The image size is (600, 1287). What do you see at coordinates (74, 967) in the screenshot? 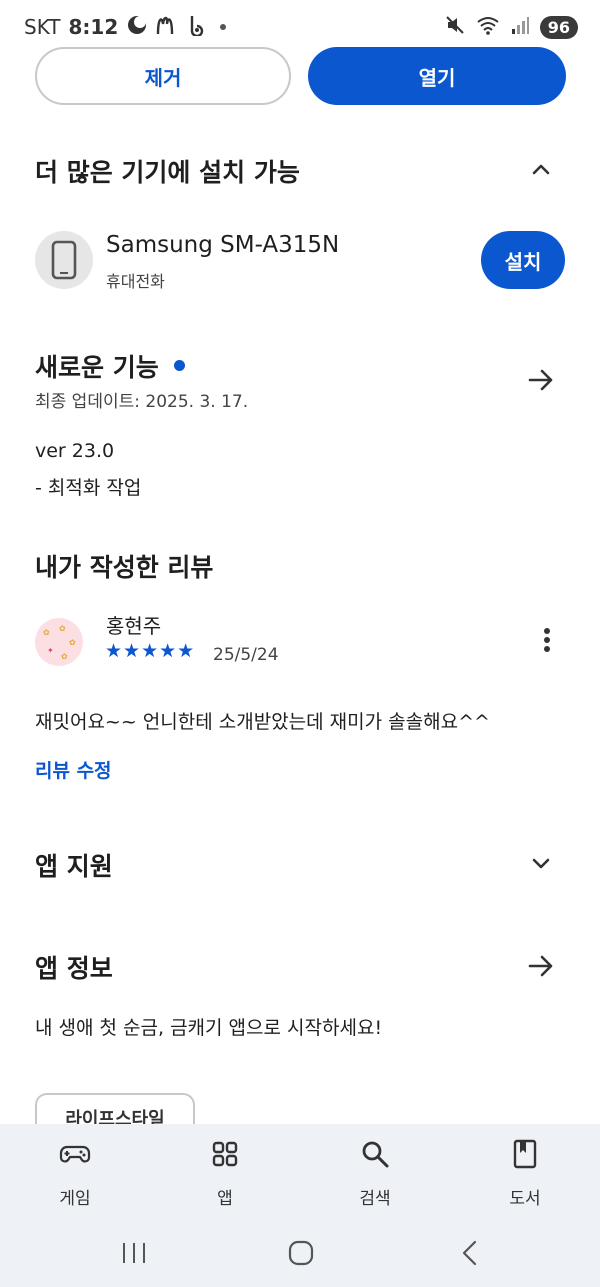
I see `app-info-title: 앱 정보` at bounding box center [74, 967].